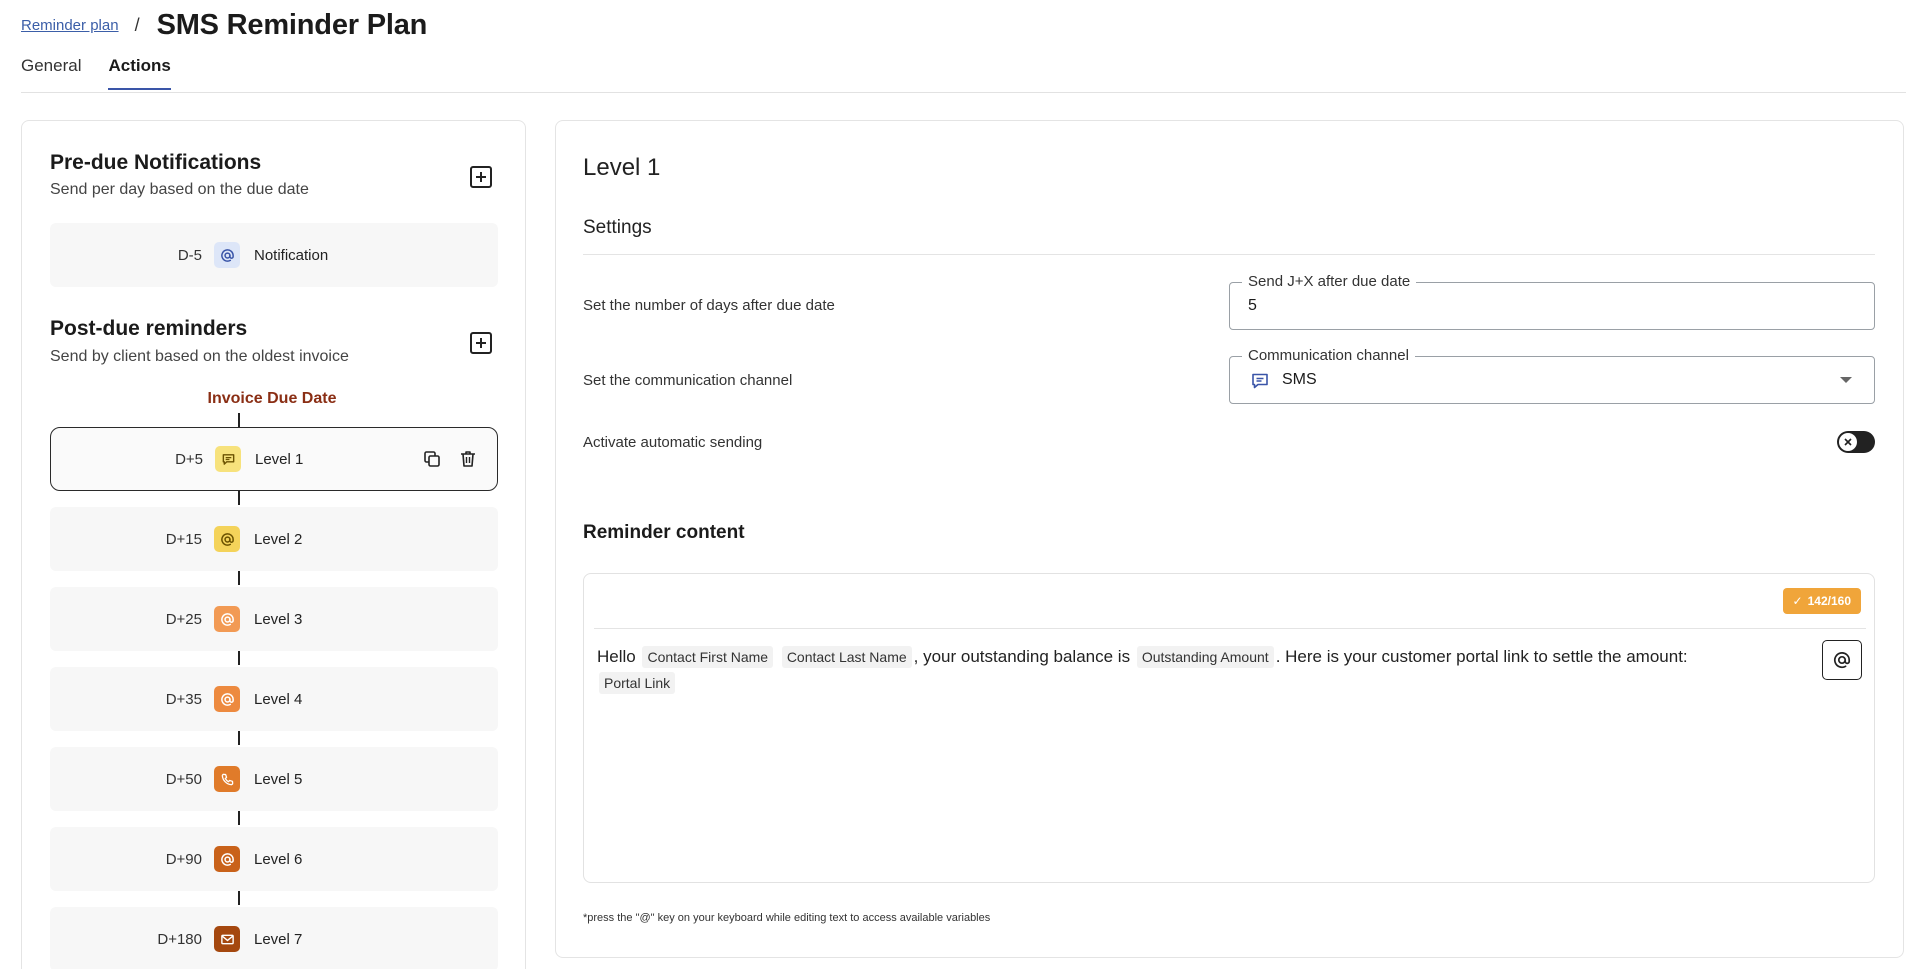 This screenshot has width=1909, height=969. Describe the element at coordinates (1252, 305) in the screenshot. I see `days-field-value: 5` at that location.